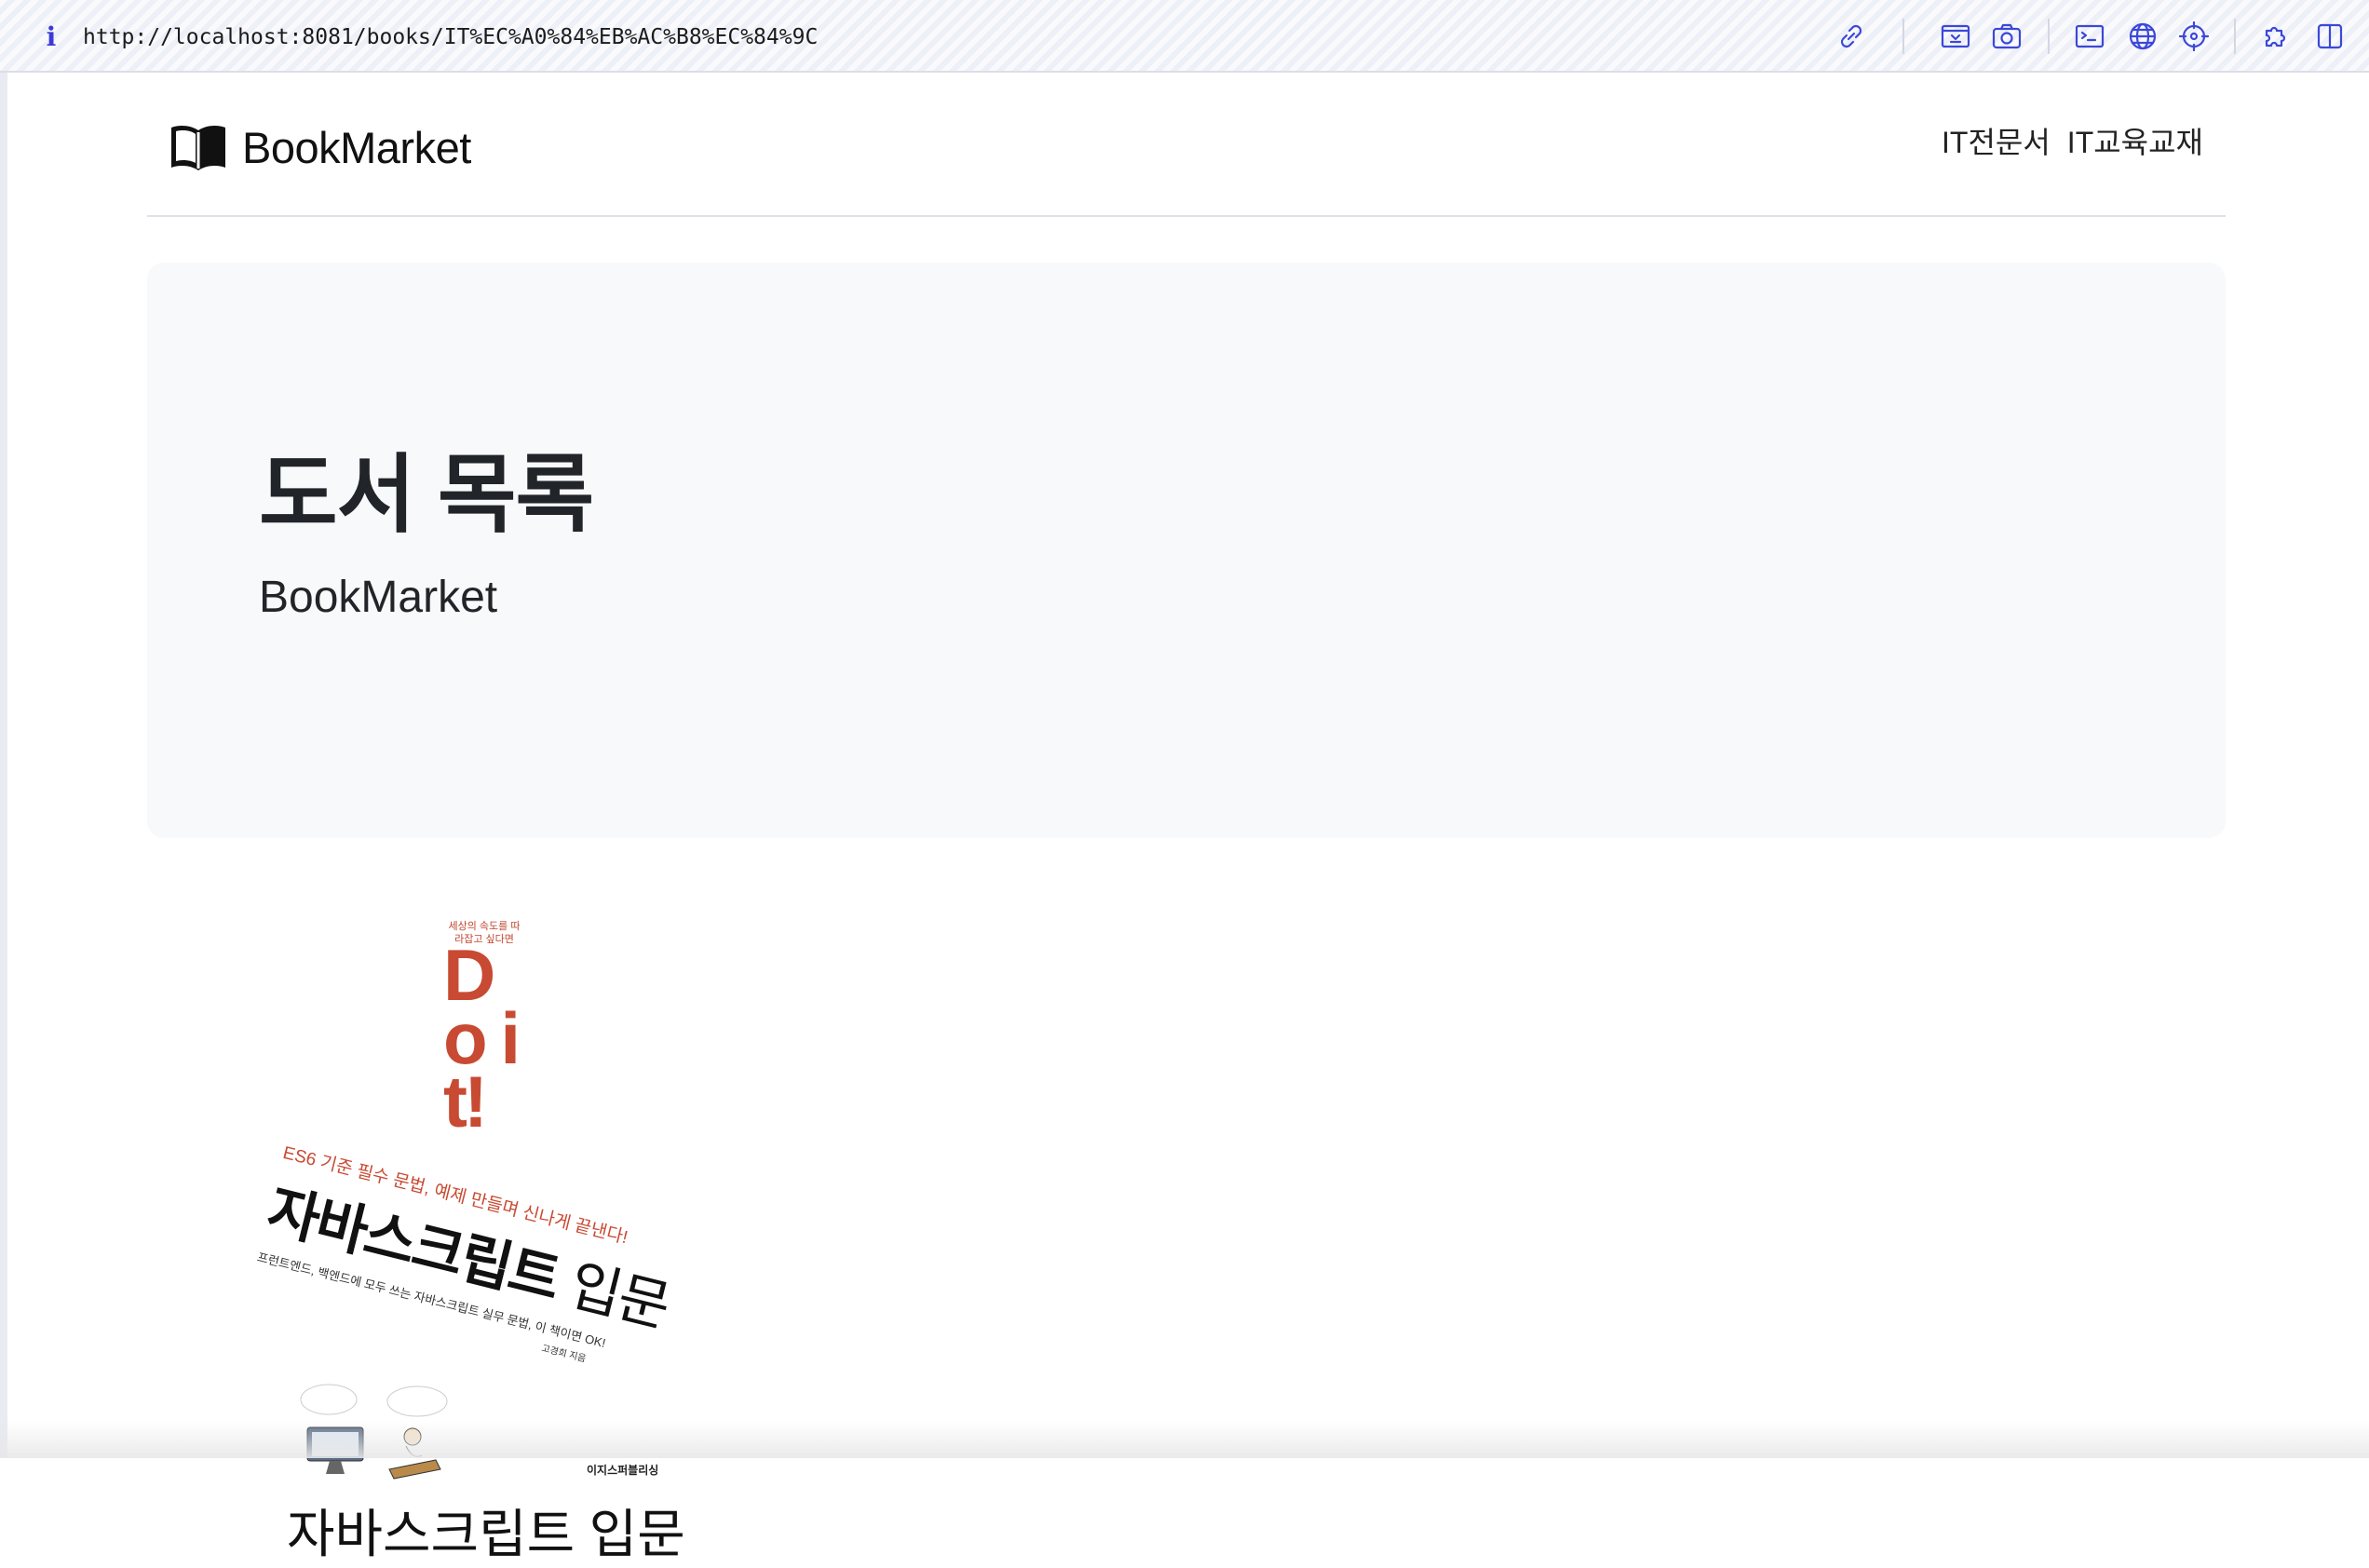 Image resolution: width=2369 pixels, height=1568 pixels. Describe the element at coordinates (486, 1531) in the screenshot. I see `book-title: 자바스크립트 입문` at that location.